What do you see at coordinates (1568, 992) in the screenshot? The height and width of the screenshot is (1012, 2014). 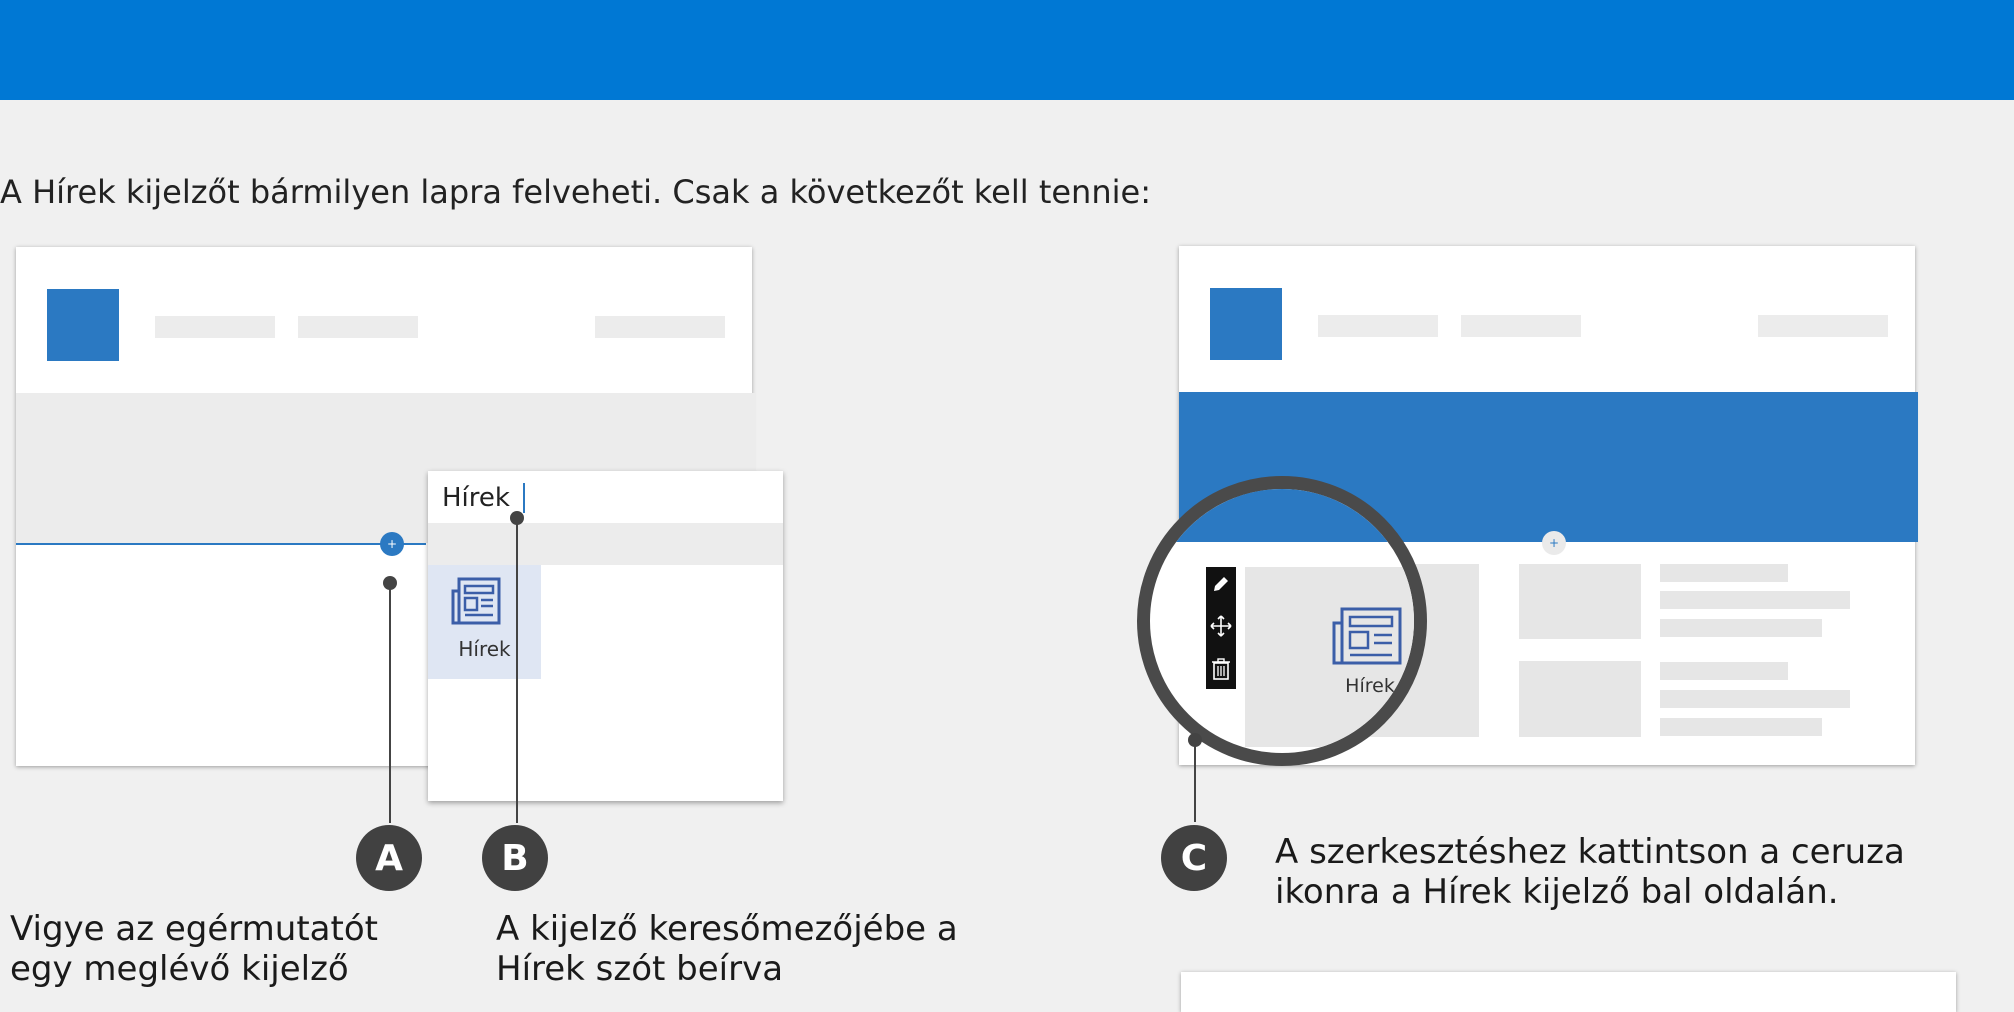 I see `next-step-panel` at bounding box center [1568, 992].